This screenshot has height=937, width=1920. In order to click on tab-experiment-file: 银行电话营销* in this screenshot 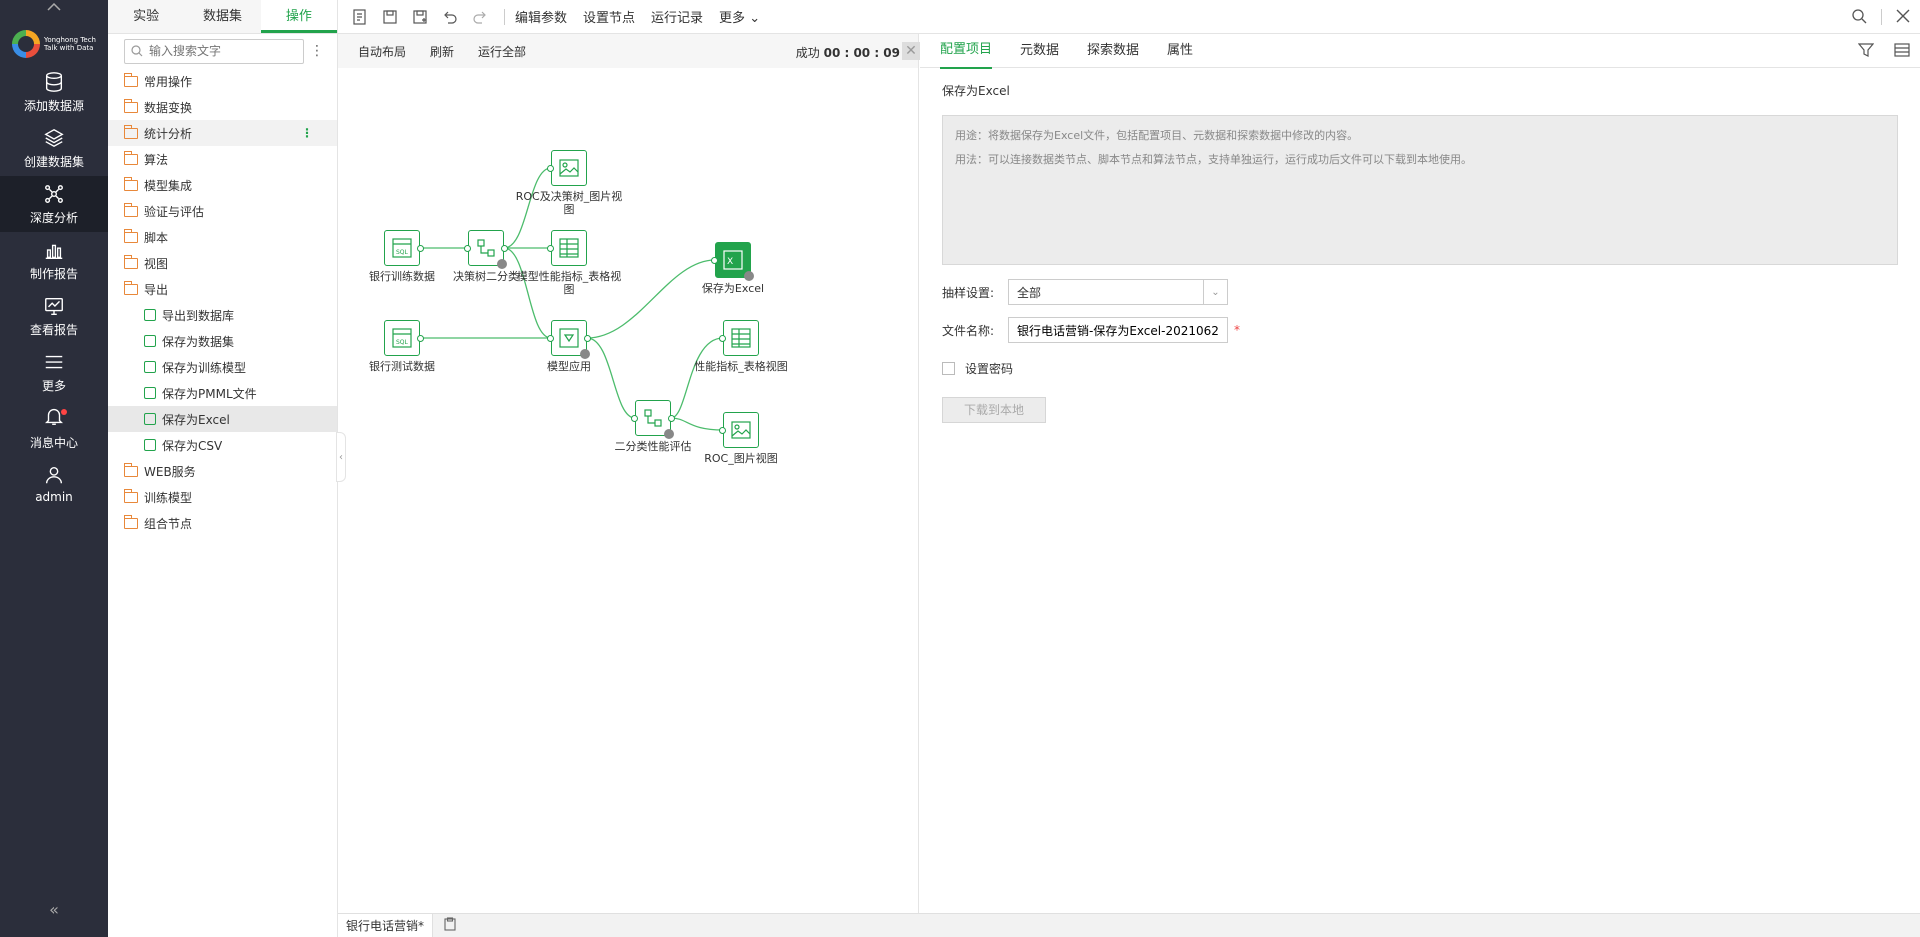, I will do `click(386, 925)`.